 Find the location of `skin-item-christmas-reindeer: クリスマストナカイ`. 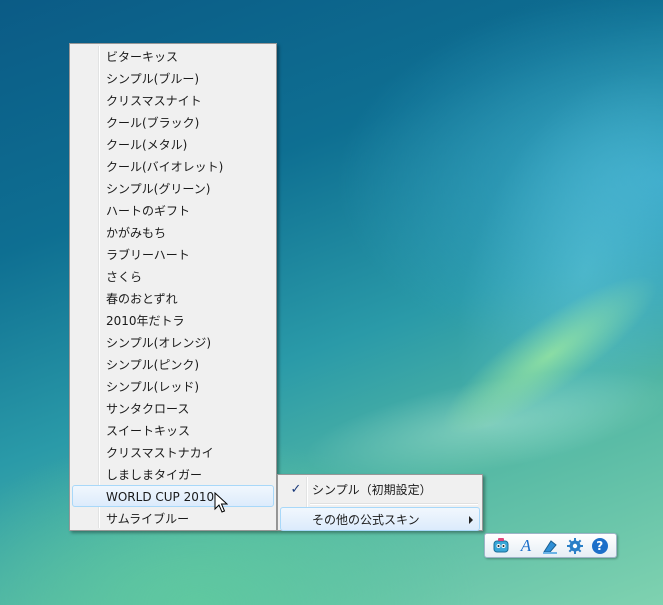

skin-item-christmas-reindeer: クリスマストナカイ is located at coordinates (173, 452).